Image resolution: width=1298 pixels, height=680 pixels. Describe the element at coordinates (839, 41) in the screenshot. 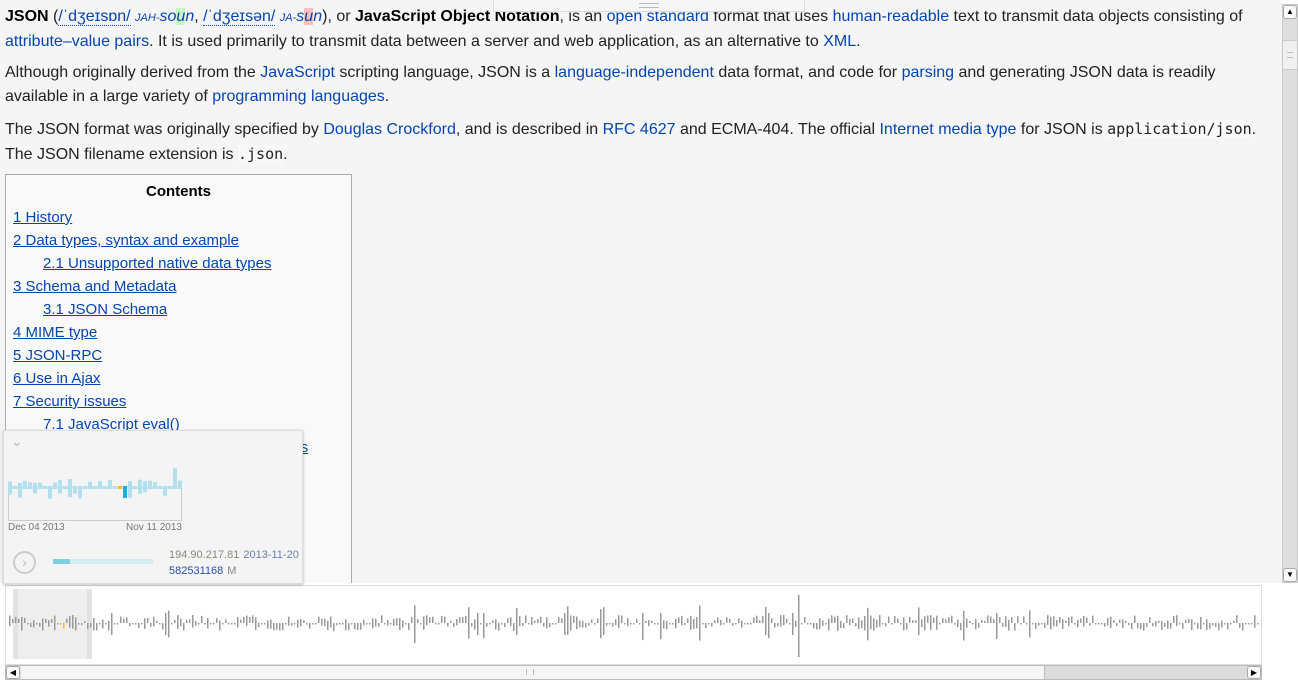

I see `article-link: XML` at that location.